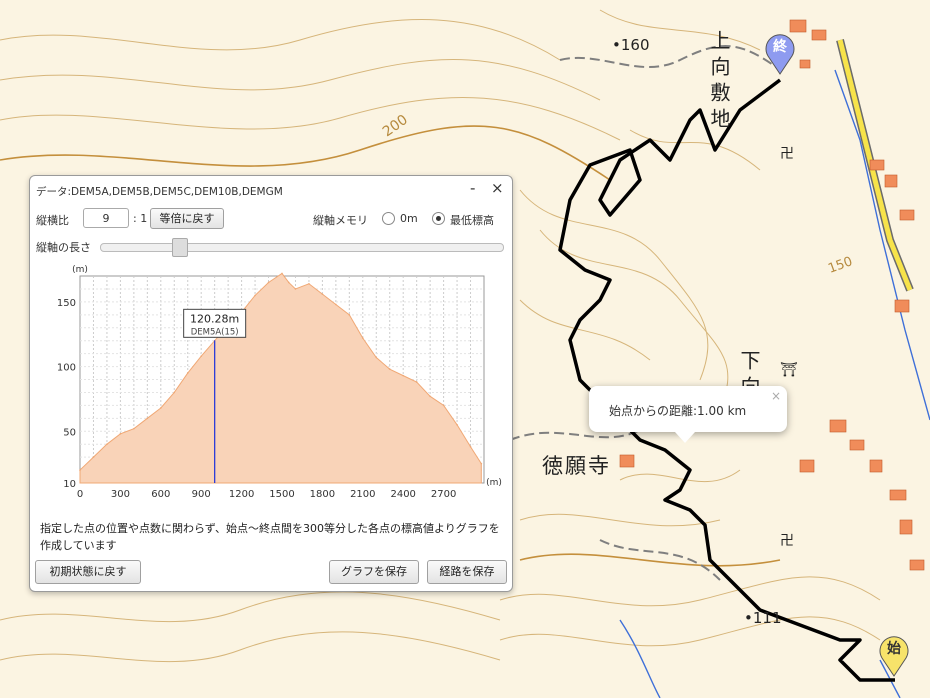  Describe the element at coordinates (635, 45) in the screenshot. I see `elevation-label: 160` at that location.